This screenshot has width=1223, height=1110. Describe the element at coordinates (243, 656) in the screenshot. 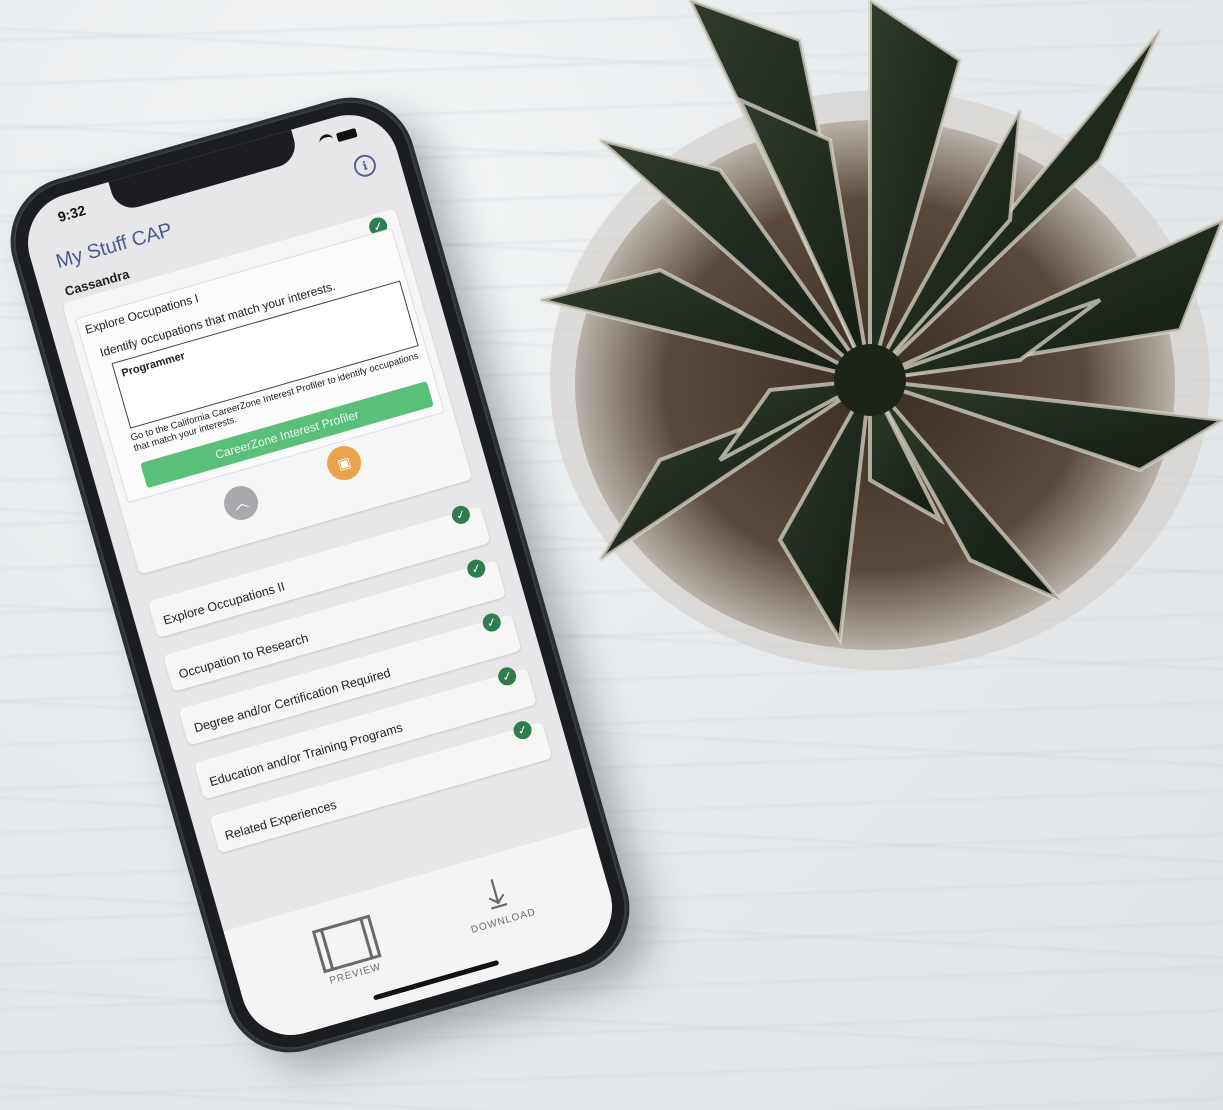

I see `step-label: Occupation to Research` at that location.